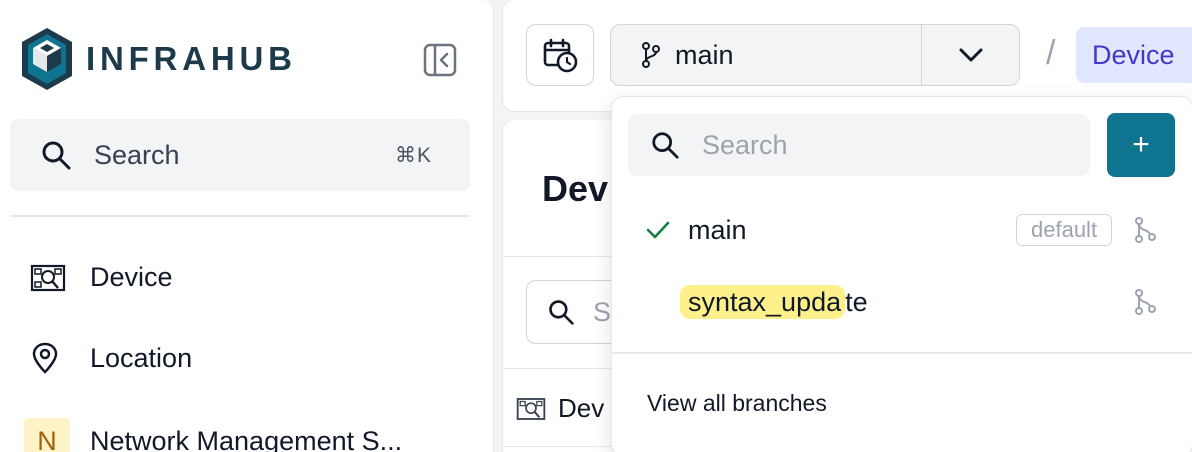 The width and height of the screenshot is (1192, 452). What do you see at coordinates (704, 54) in the screenshot?
I see `current-branch-name: main` at bounding box center [704, 54].